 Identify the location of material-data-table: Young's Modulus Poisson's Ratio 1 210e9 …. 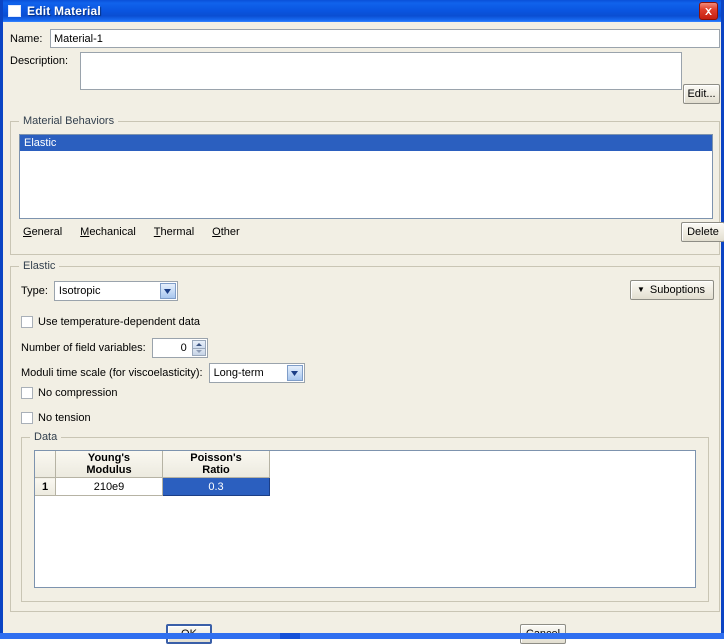
(152, 473).